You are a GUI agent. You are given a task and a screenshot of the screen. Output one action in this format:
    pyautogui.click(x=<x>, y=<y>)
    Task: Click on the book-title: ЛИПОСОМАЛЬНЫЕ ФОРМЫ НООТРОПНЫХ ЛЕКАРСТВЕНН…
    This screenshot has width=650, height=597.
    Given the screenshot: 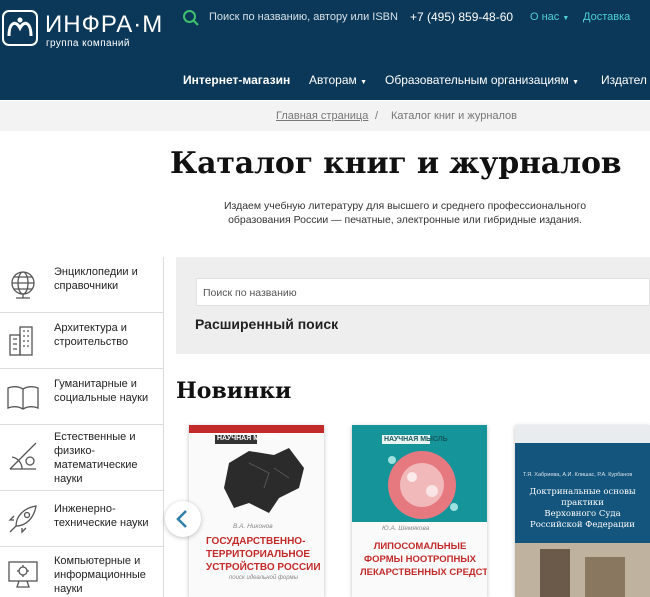 What is the action you would take?
    pyautogui.click(x=423, y=559)
    